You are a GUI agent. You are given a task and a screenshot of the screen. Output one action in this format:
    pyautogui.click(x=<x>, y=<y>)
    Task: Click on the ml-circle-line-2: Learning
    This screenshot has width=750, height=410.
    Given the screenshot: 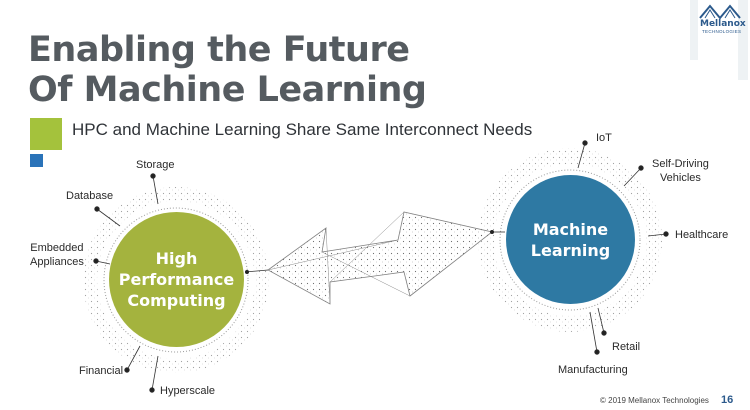 What is the action you would take?
    pyautogui.click(x=570, y=250)
    